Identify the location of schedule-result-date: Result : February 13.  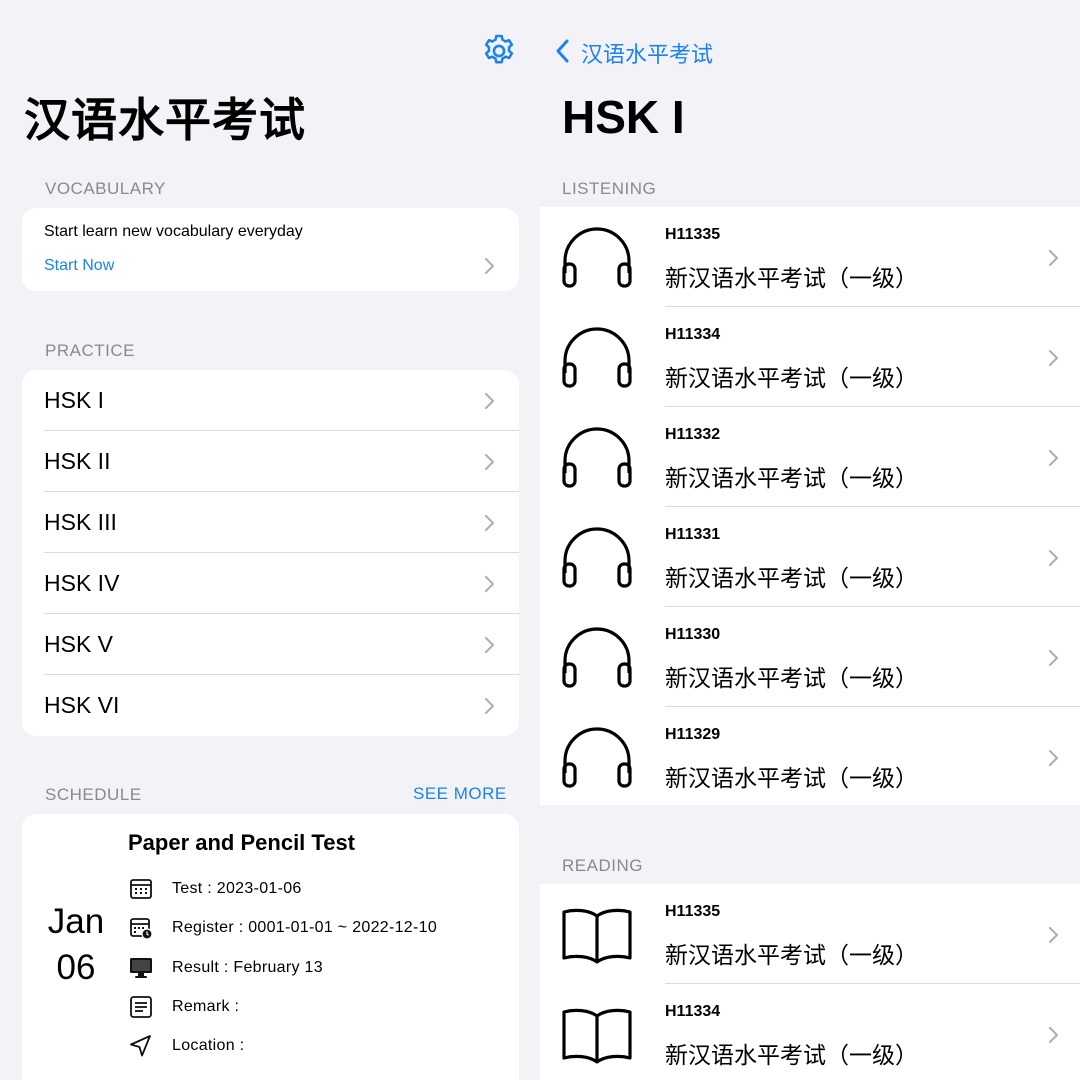
(247, 967).